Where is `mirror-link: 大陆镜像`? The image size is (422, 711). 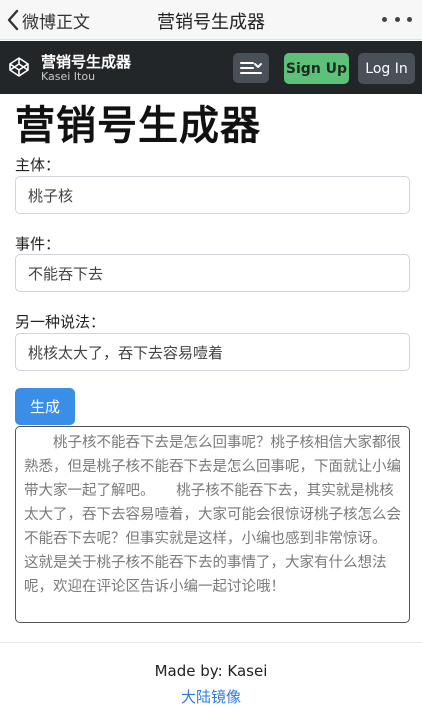 mirror-link: 大陆镜像 is located at coordinates (211, 696).